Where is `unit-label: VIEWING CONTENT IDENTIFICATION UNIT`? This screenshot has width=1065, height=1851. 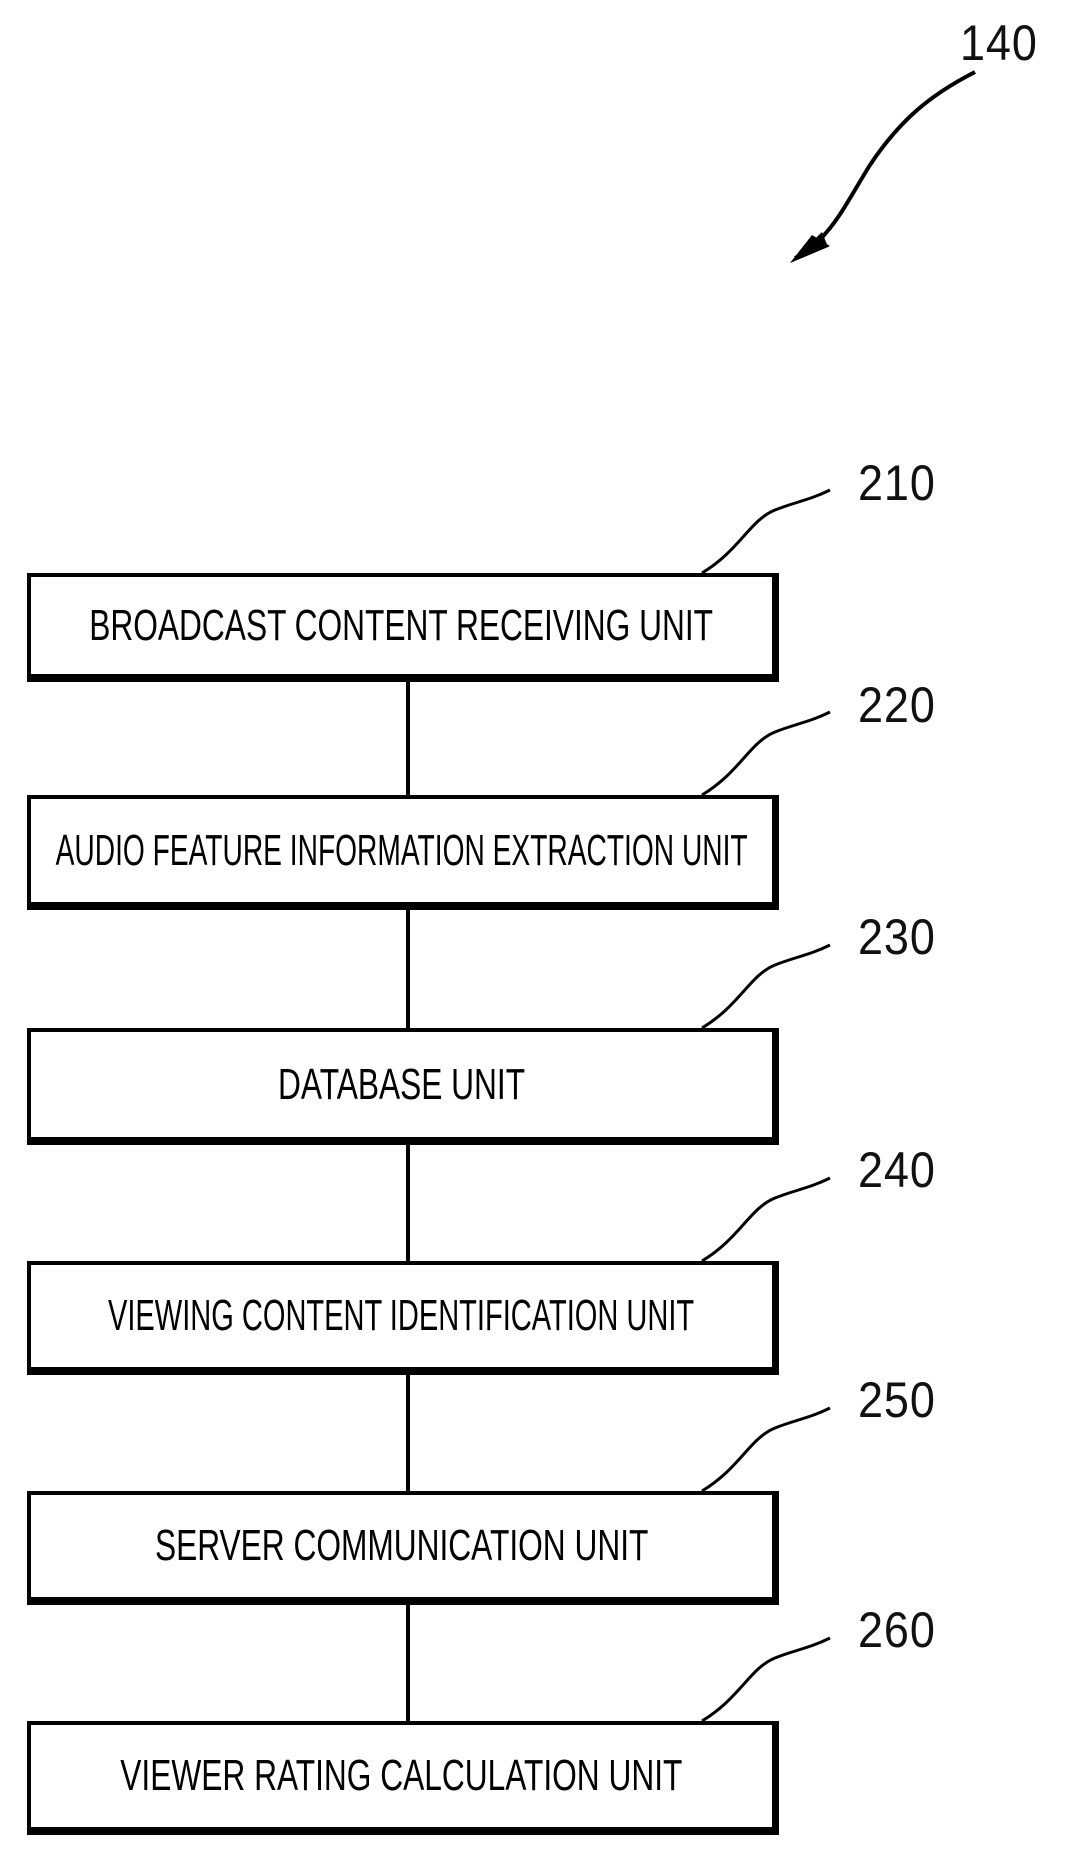
unit-label: VIEWING CONTENT IDENTIFICATION UNIT is located at coordinates (401, 1315).